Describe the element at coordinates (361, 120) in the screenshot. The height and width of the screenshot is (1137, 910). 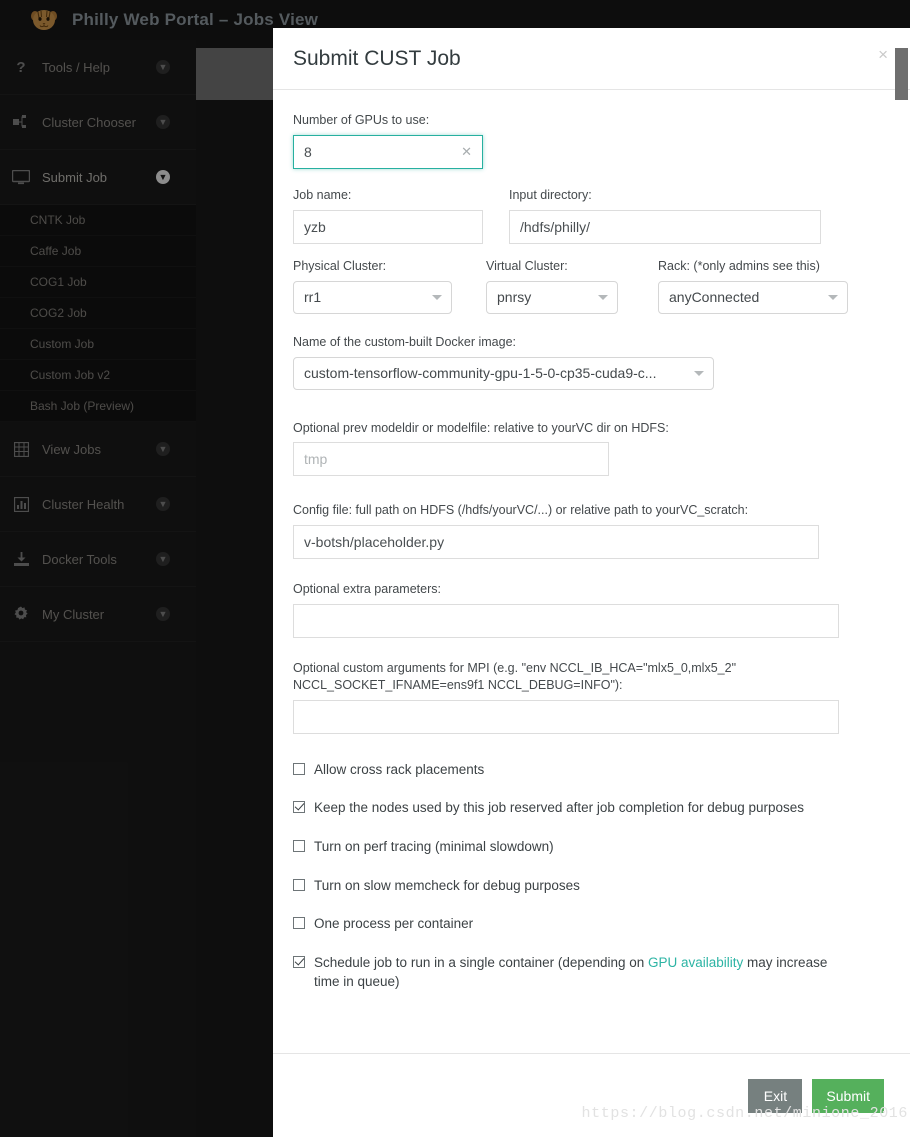
I see `gpus-label: Number of GPUs to use:` at that location.